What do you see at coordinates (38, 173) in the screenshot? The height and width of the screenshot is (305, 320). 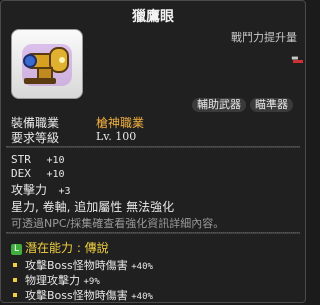 I see `stat-dex: DEX +10` at bounding box center [38, 173].